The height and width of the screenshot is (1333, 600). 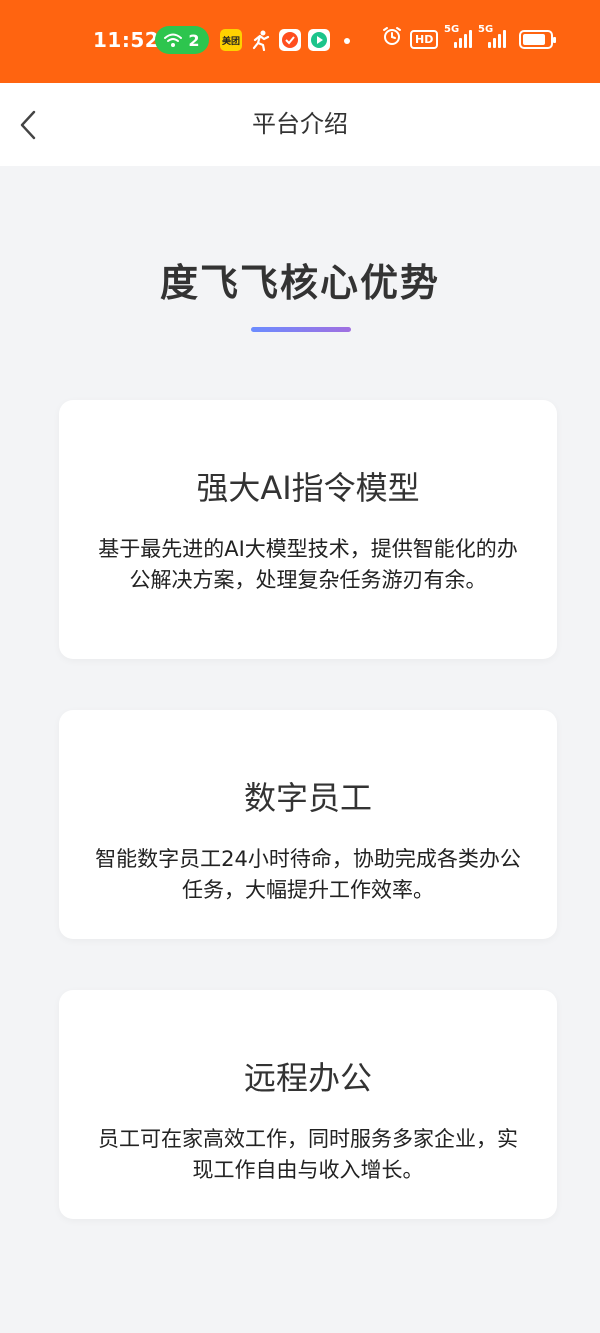 I want to click on card-title: 数字员工, so click(x=307, y=798).